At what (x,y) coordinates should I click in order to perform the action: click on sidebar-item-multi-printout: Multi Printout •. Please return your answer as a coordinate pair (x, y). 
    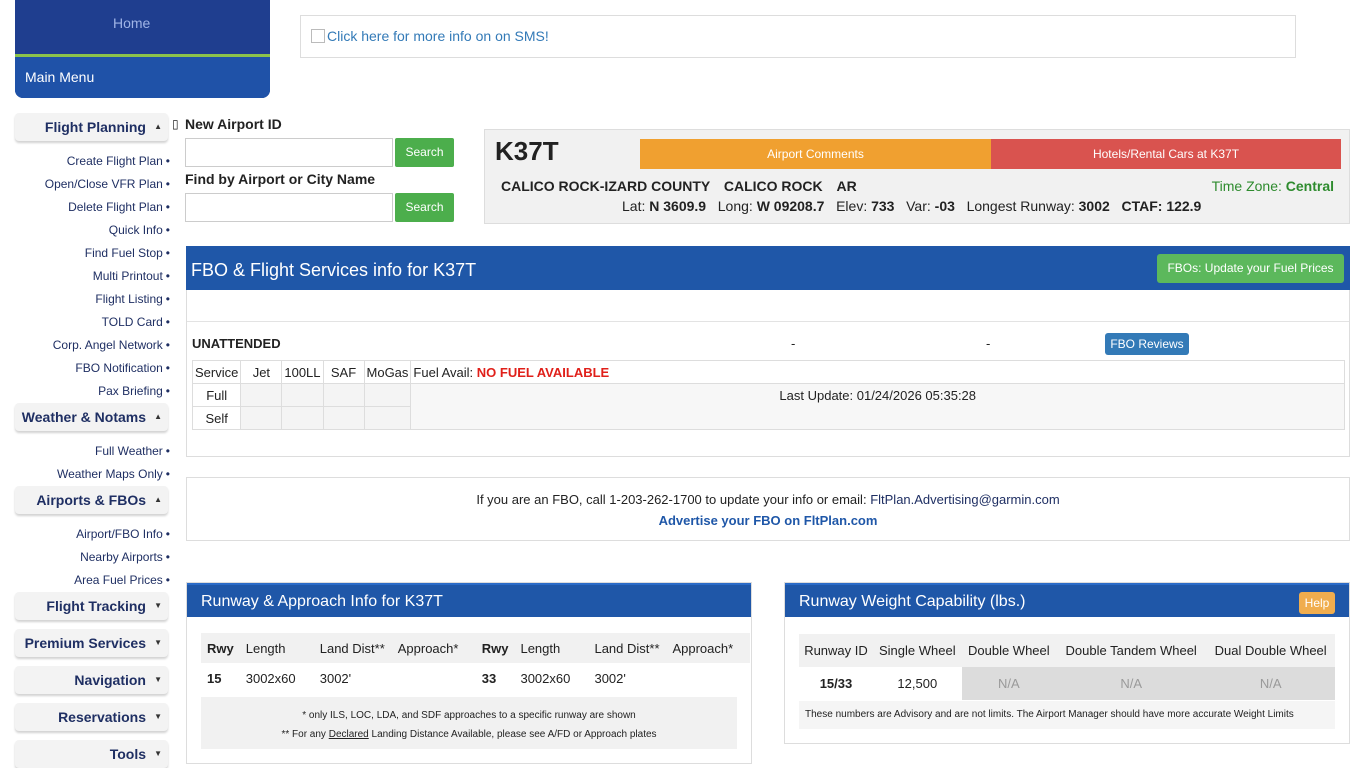
    Looking at the image, I should click on (131, 276).